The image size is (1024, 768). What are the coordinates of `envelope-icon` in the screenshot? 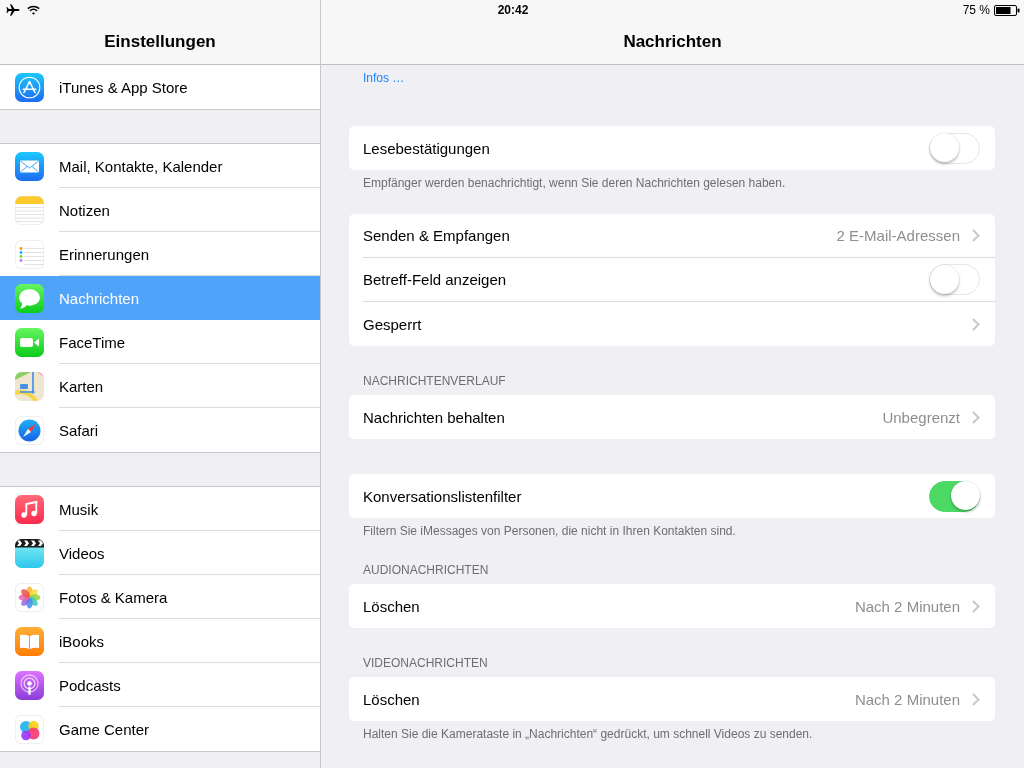 It's located at (29, 166).